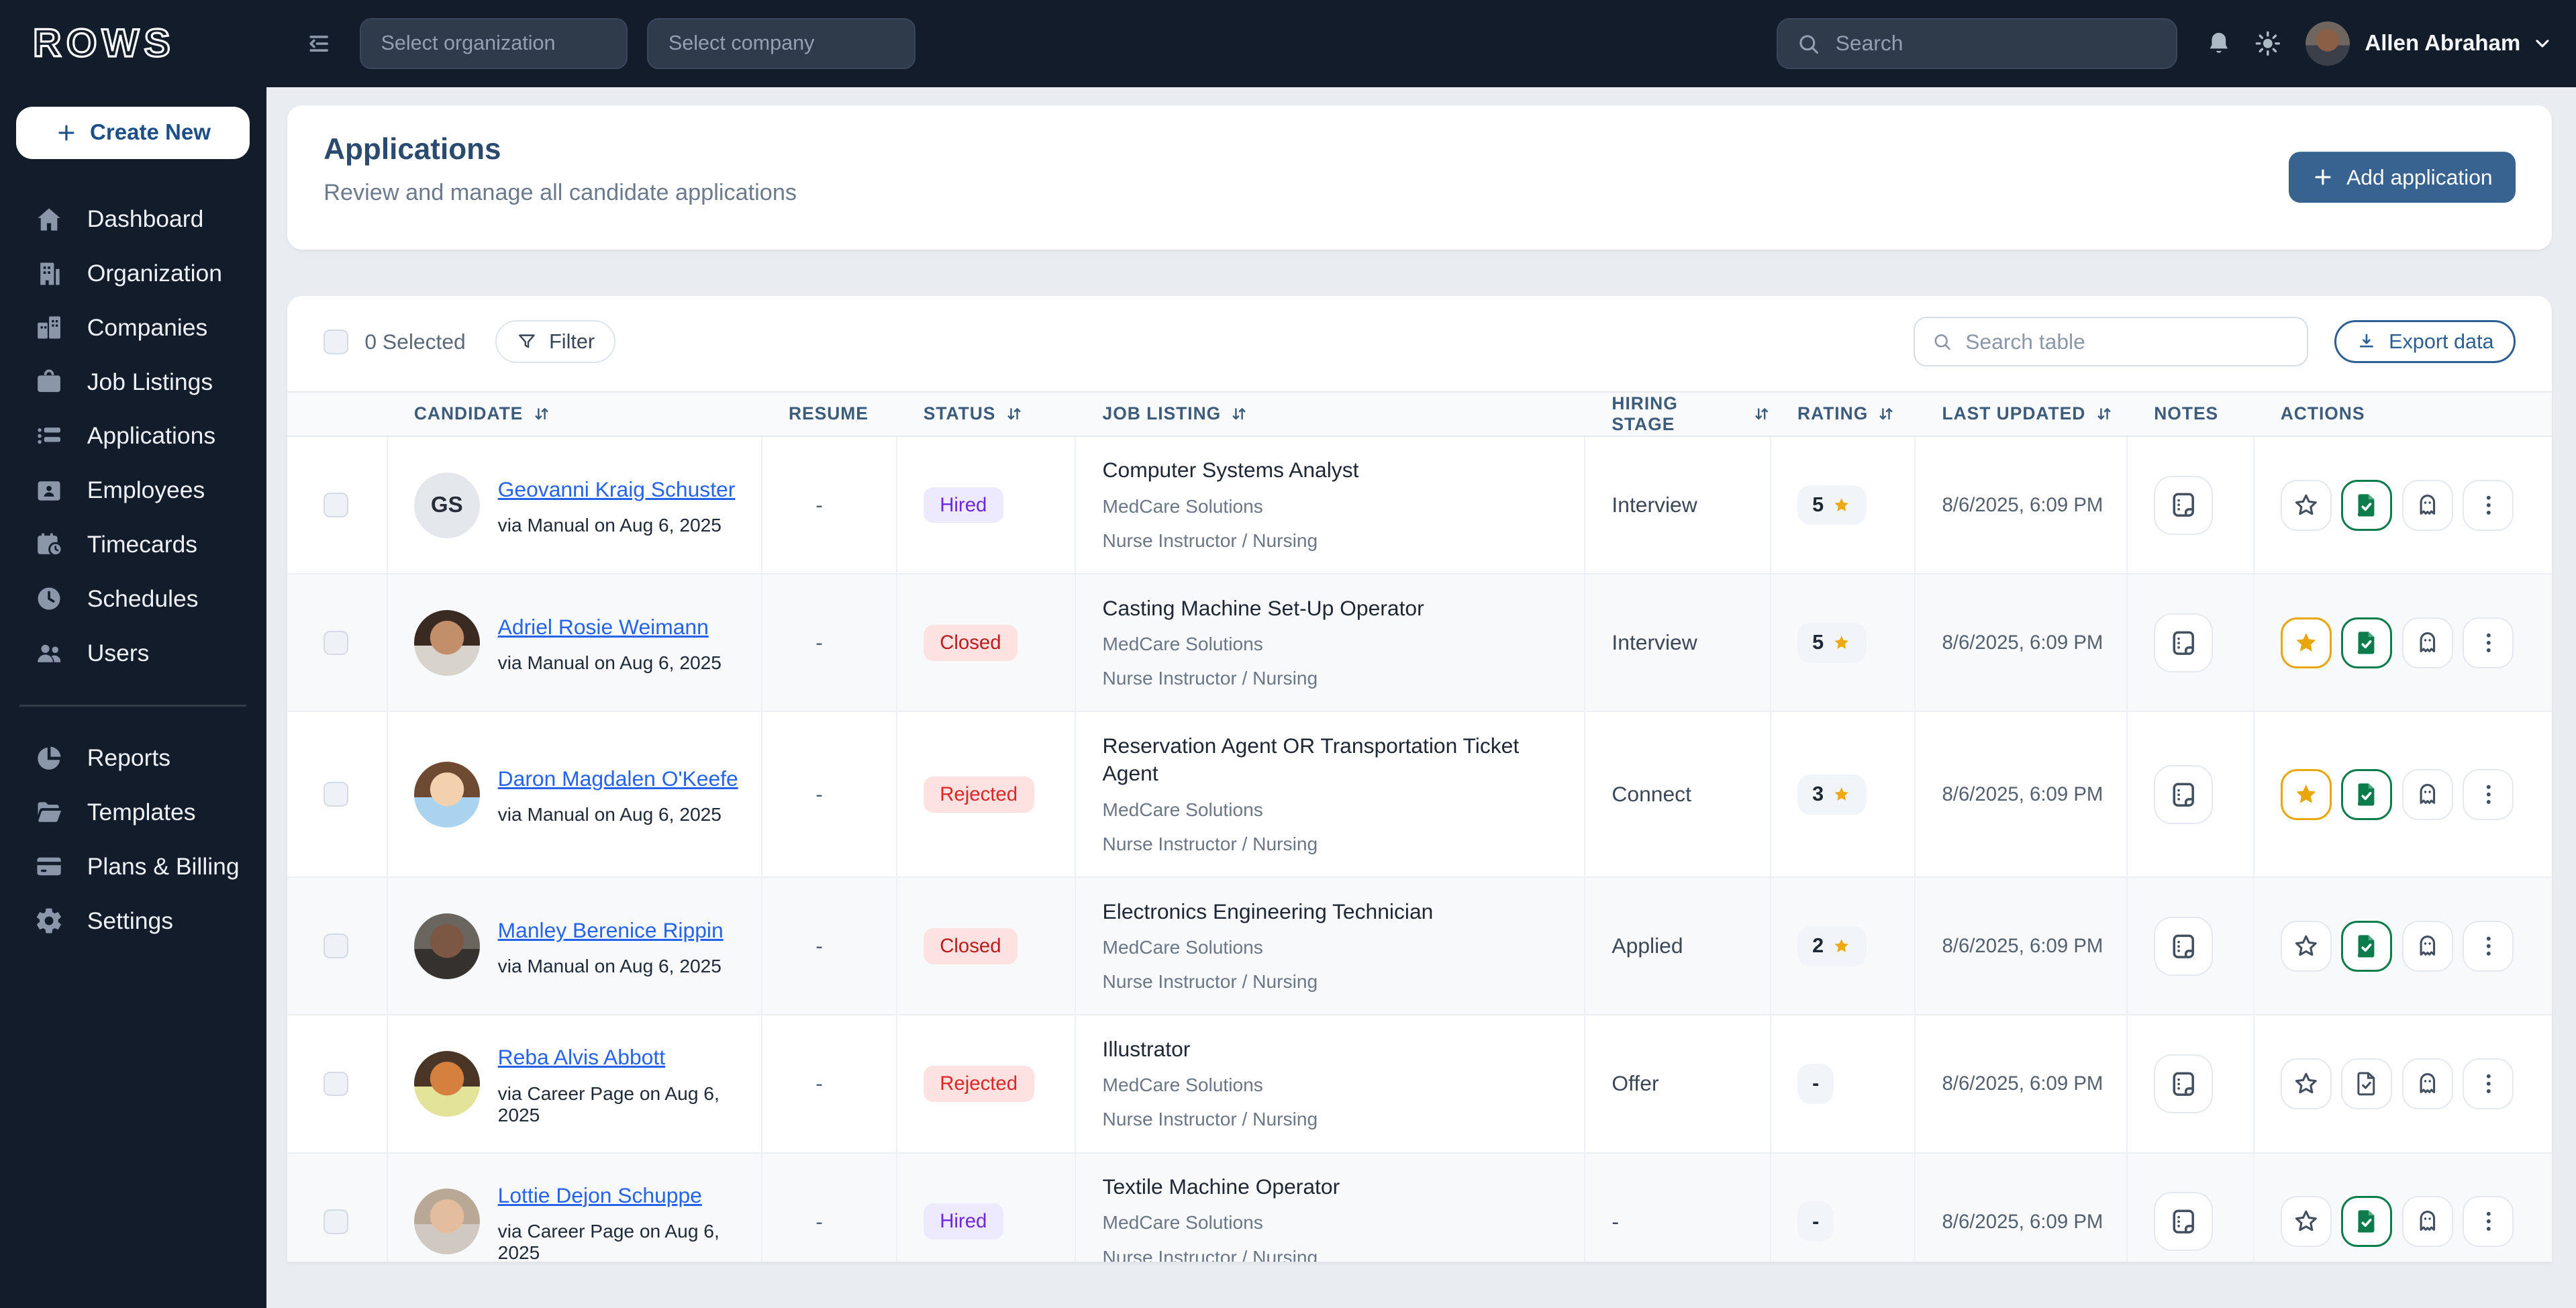  Describe the element at coordinates (133, 867) in the screenshot. I see `sidebar-item-plans-billing: Plans & Billing` at that location.